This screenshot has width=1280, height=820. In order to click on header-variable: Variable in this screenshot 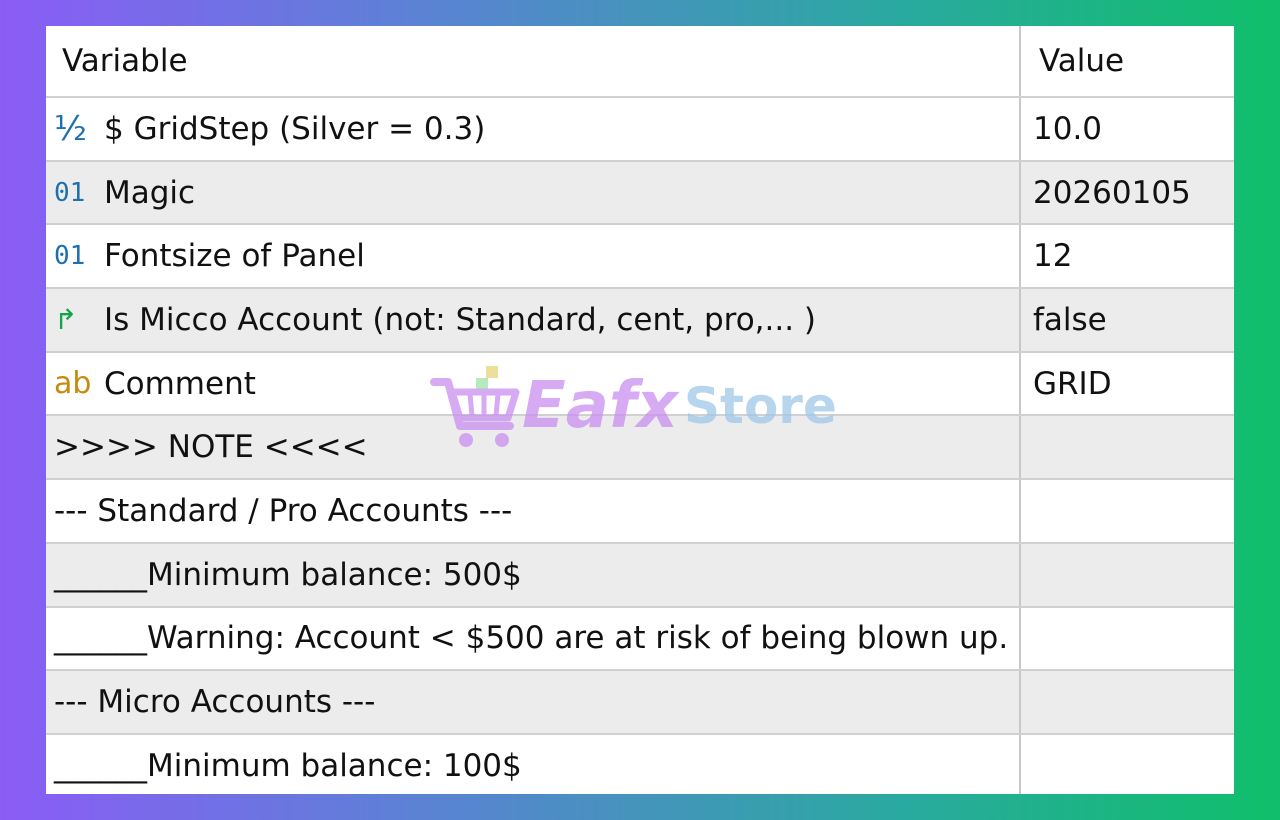, I will do `click(533, 61)`.